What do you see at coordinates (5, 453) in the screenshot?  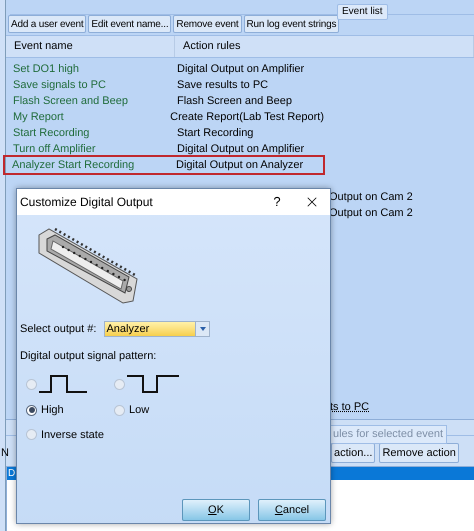 I see `column-header: N` at bounding box center [5, 453].